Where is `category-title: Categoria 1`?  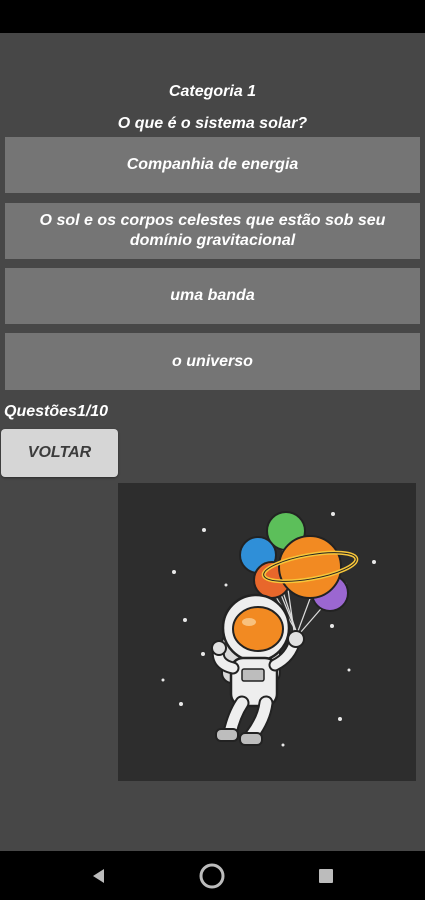
category-title: Categoria 1 is located at coordinates (212, 91).